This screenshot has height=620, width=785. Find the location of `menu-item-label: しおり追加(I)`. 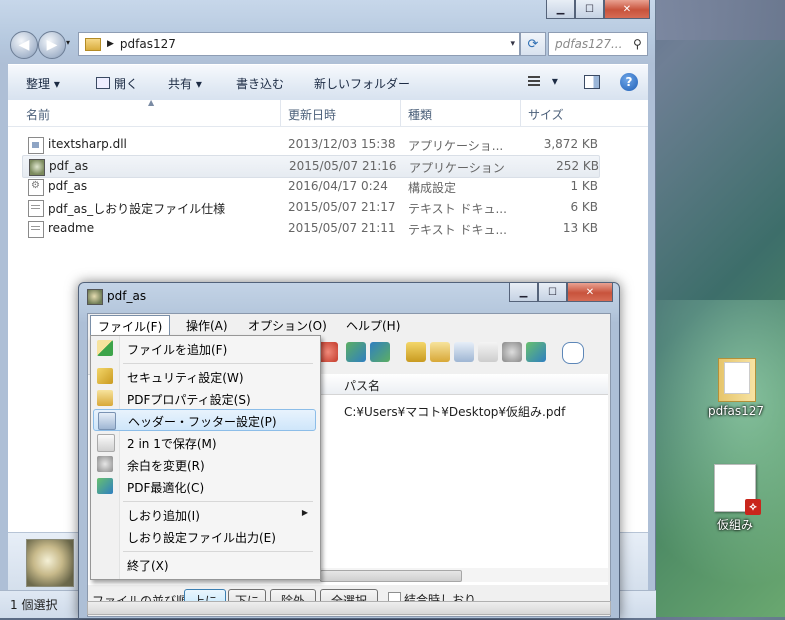

menu-item-label: しおり追加(I) is located at coordinates (163, 516).